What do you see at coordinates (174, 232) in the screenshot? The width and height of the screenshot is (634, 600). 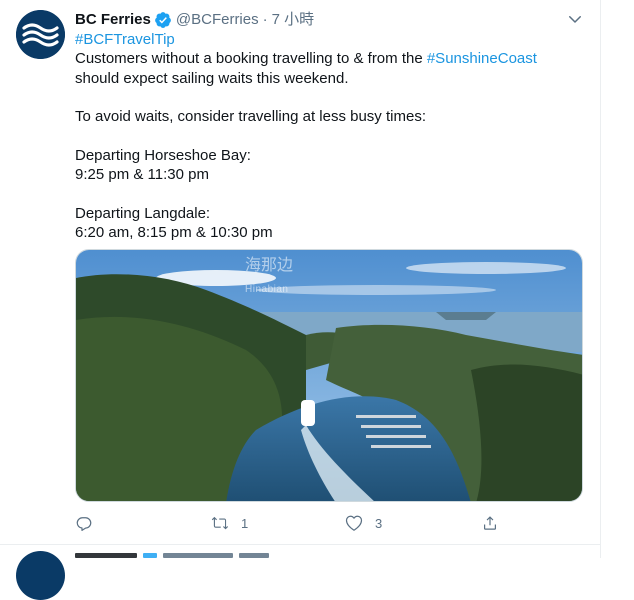 I see `tweet-line: 6:20 am, 8:15 pm & 10:30 pm` at bounding box center [174, 232].